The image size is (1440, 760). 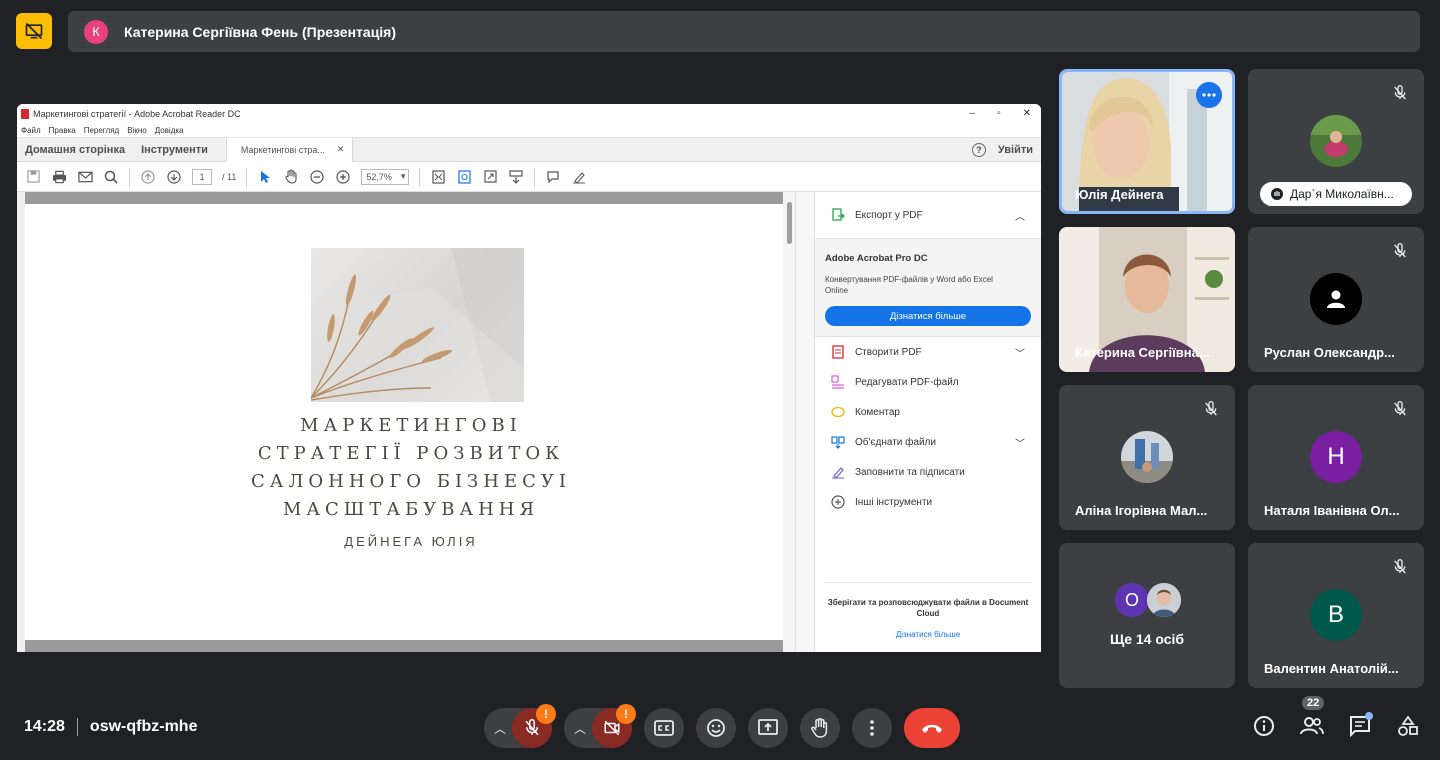 What do you see at coordinates (877, 412) in the screenshot?
I see `tool-label: Коментар` at bounding box center [877, 412].